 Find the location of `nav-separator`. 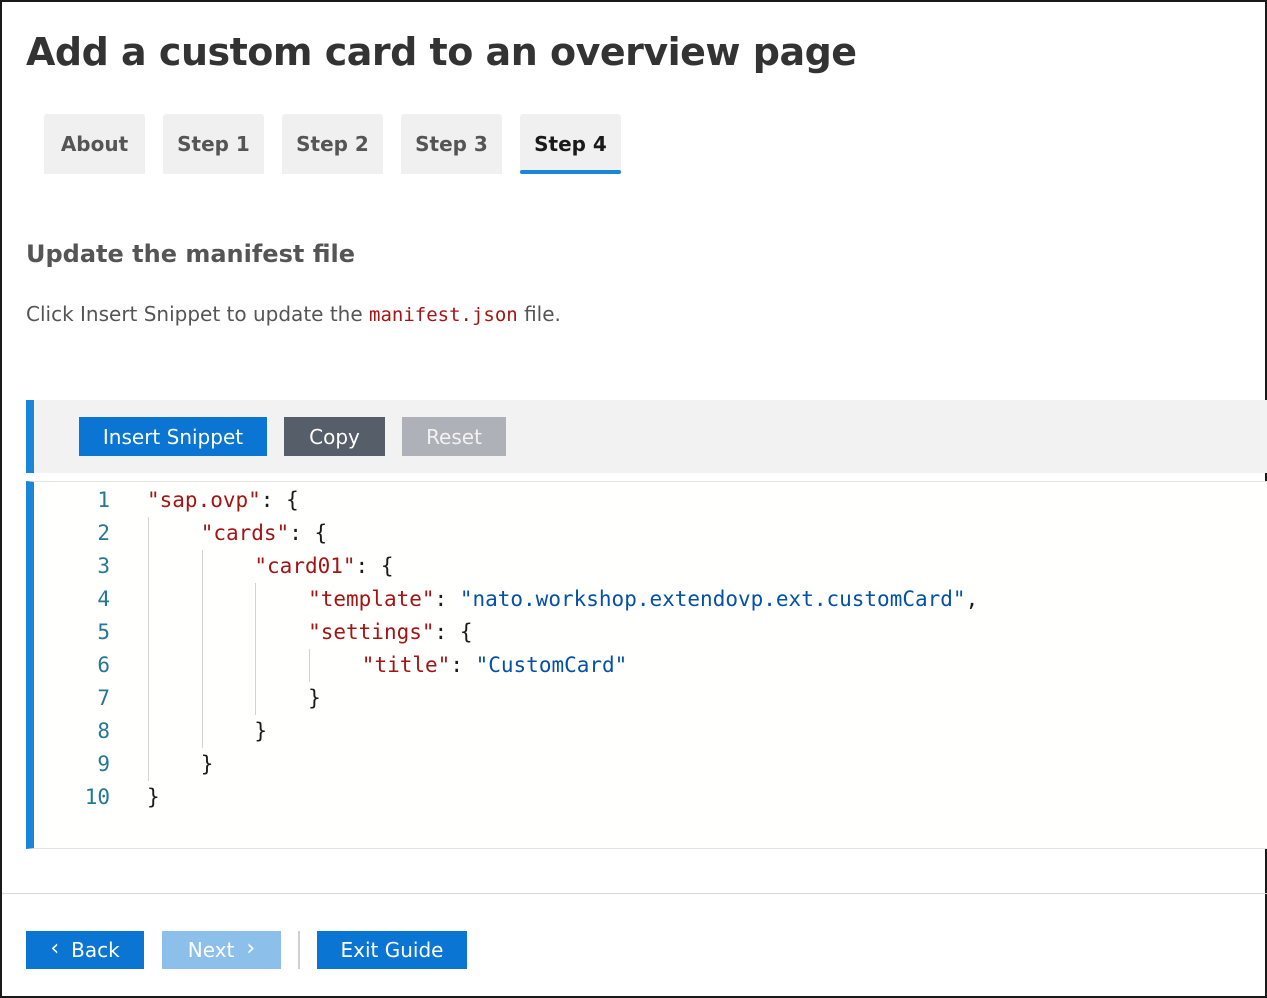

nav-separator is located at coordinates (299, 950).